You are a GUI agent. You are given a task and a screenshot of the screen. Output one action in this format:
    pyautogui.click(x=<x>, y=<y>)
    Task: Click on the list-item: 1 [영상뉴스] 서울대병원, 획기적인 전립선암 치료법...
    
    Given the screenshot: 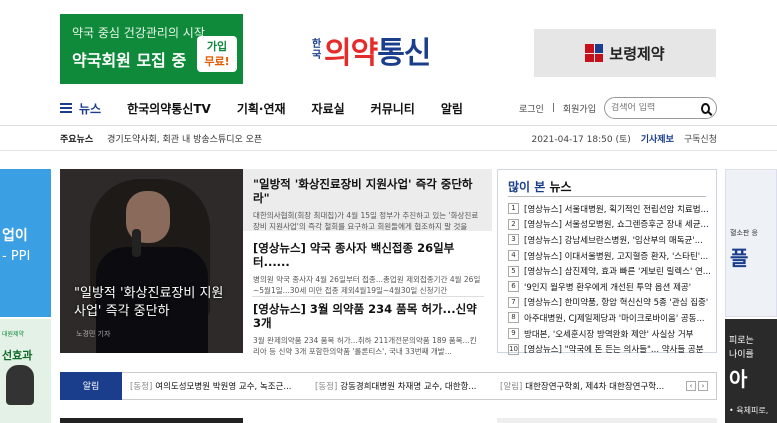 What is the action you would take?
    pyautogui.click(x=610, y=209)
    